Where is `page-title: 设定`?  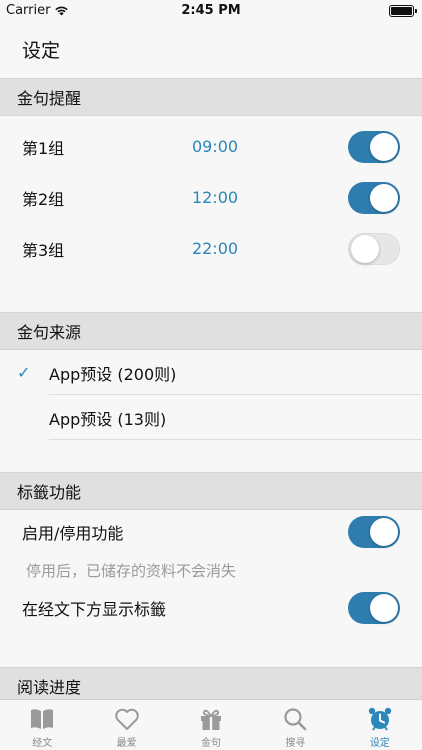 page-title: 设定 is located at coordinates (41, 51).